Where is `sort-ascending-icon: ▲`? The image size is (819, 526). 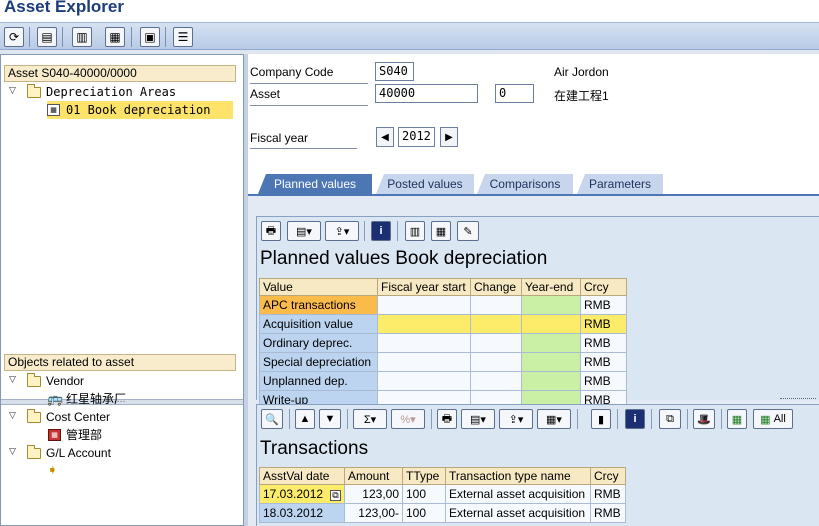
sort-ascending-icon: ▲ is located at coordinates (305, 419).